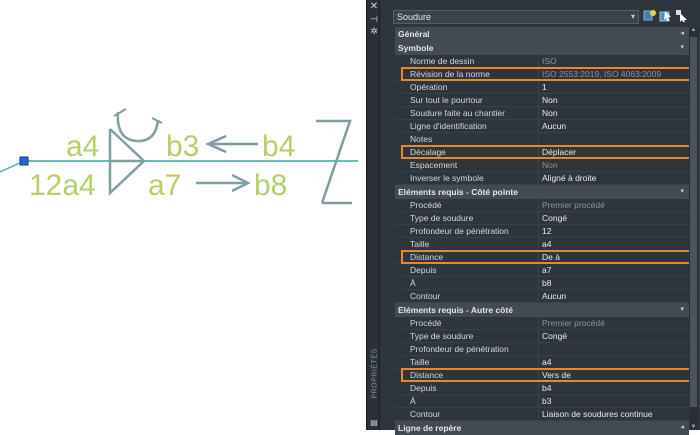 The width and height of the screenshot is (700, 435). What do you see at coordinates (542, 192) in the screenshot?
I see `section-header: Eléments requis - Côté pointe ▾` at bounding box center [542, 192].